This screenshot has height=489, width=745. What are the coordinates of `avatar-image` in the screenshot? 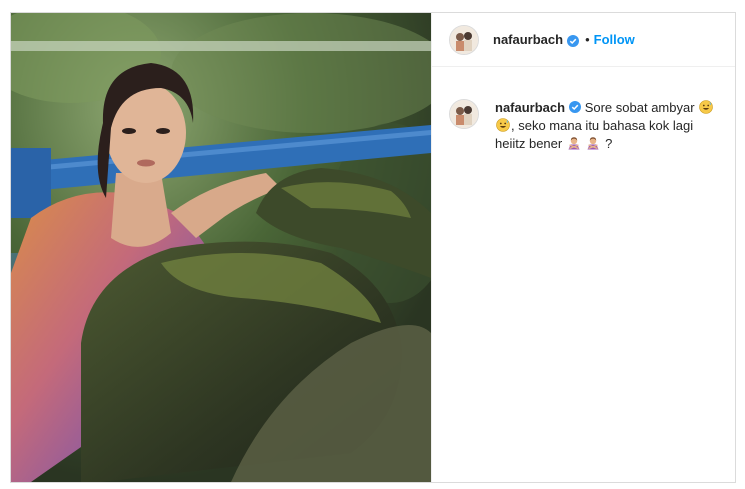 It's located at (464, 39).